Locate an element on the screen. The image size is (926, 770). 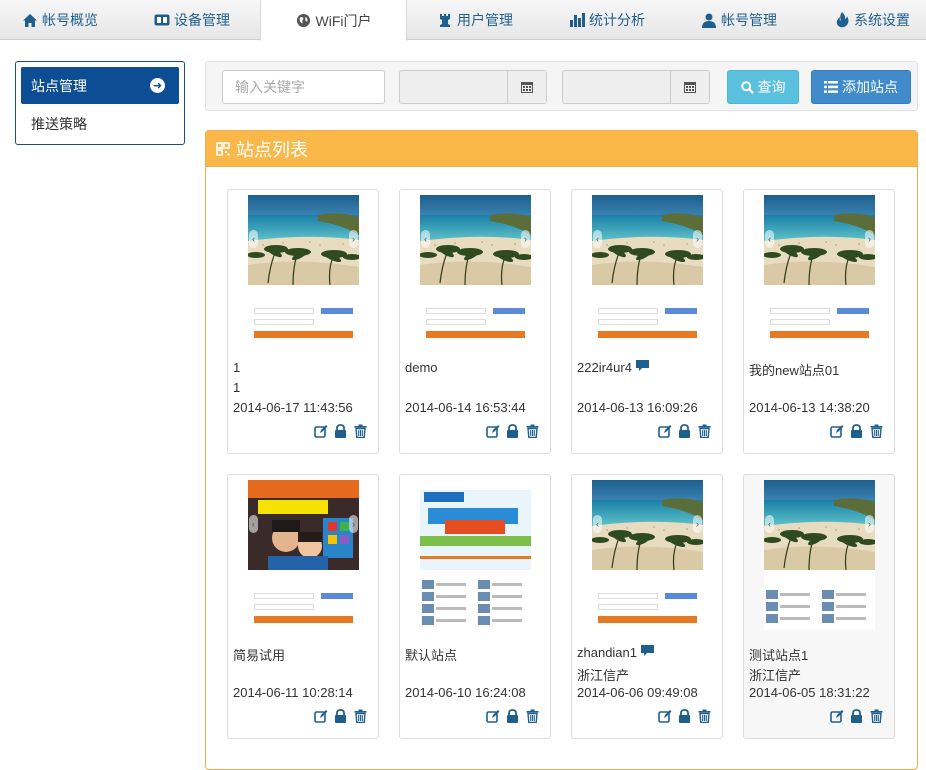
site-card: ‹ › 测试站点1 浙江信产 2014-06-05 18:31:22 is located at coordinates (819, 606).